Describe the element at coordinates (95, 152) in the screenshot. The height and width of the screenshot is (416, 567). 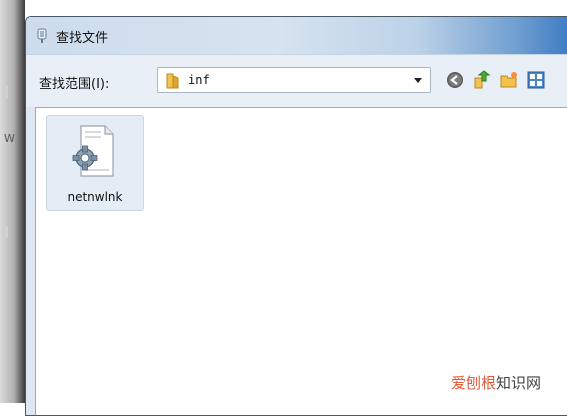
I see `inf-settings-file-icon` at that location.